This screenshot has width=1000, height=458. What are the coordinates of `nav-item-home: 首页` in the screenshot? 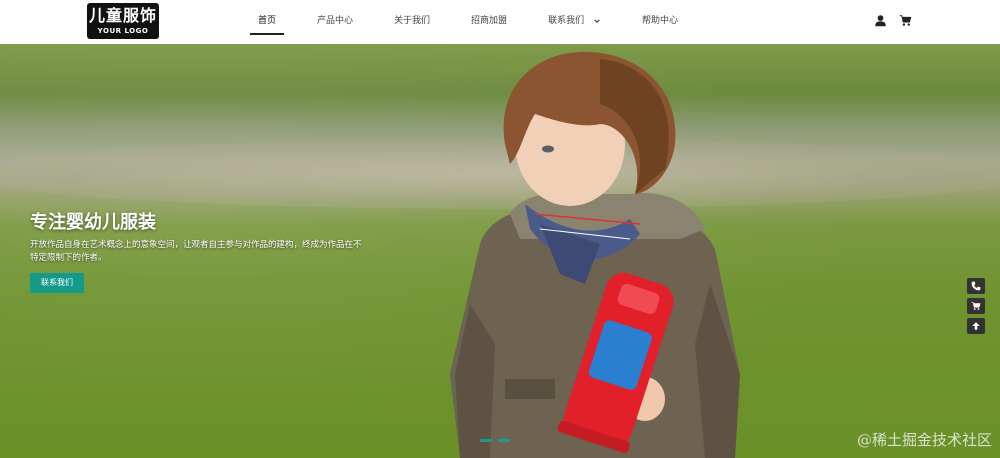 It's located at (267, 22).